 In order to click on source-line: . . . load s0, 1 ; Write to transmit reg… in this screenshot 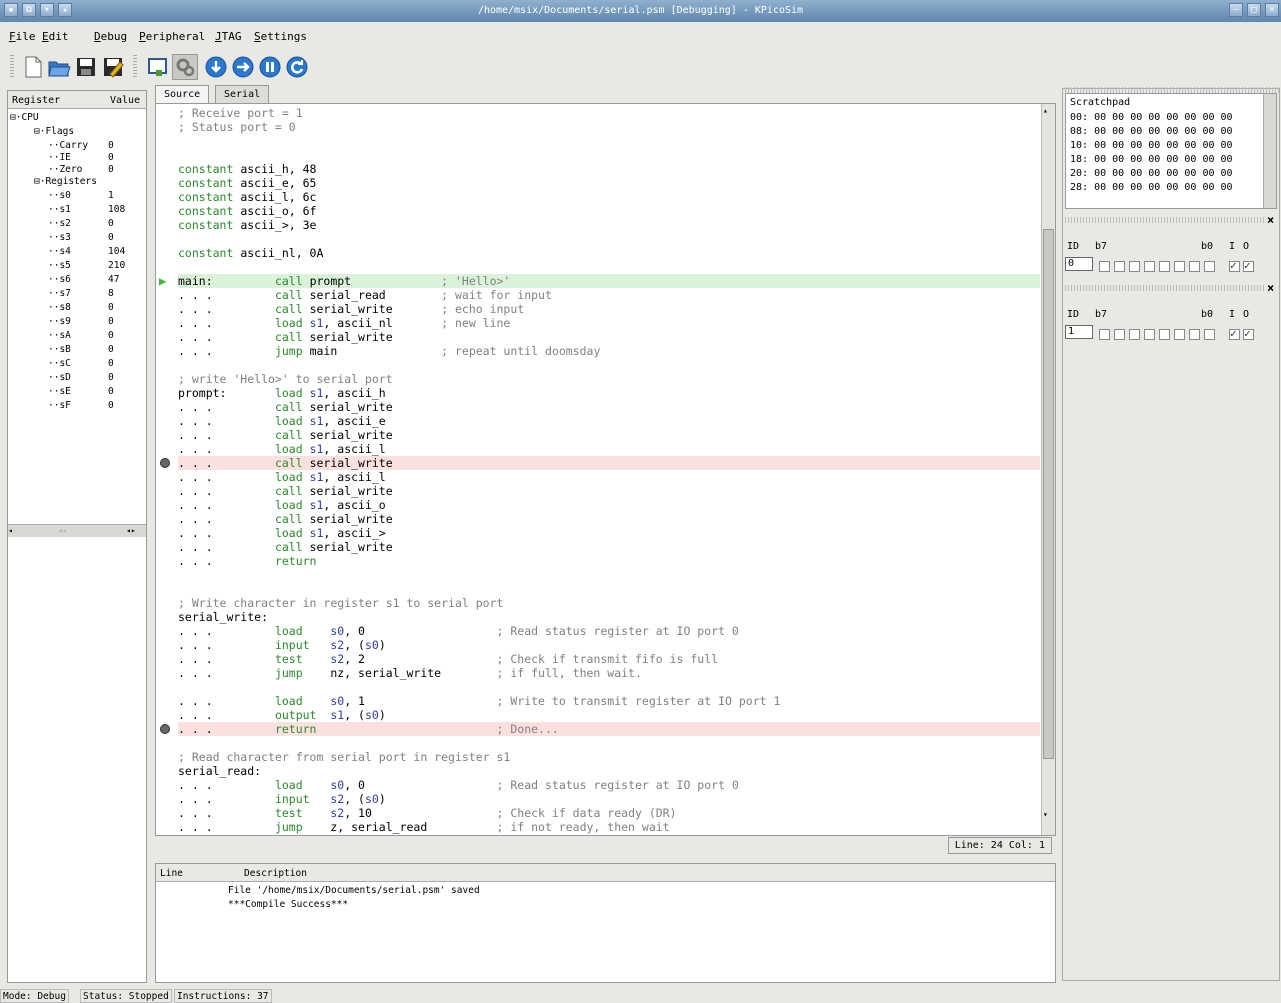, I will do `click(609, 701)`.